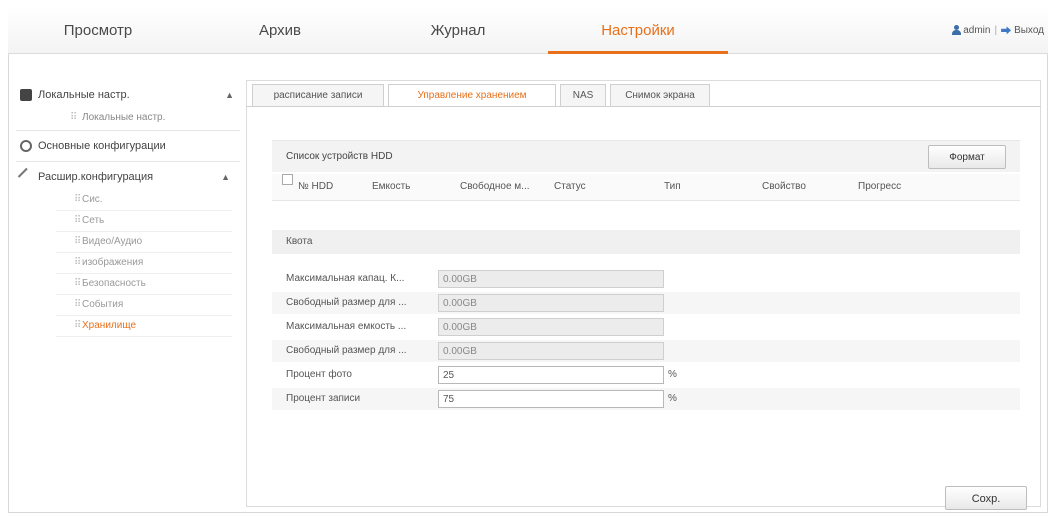  What do you see at coordinates (339, 156) in the screenshot?
I see `hdd-list-title: Список устройств HDD` at bounding box center [339, 156].